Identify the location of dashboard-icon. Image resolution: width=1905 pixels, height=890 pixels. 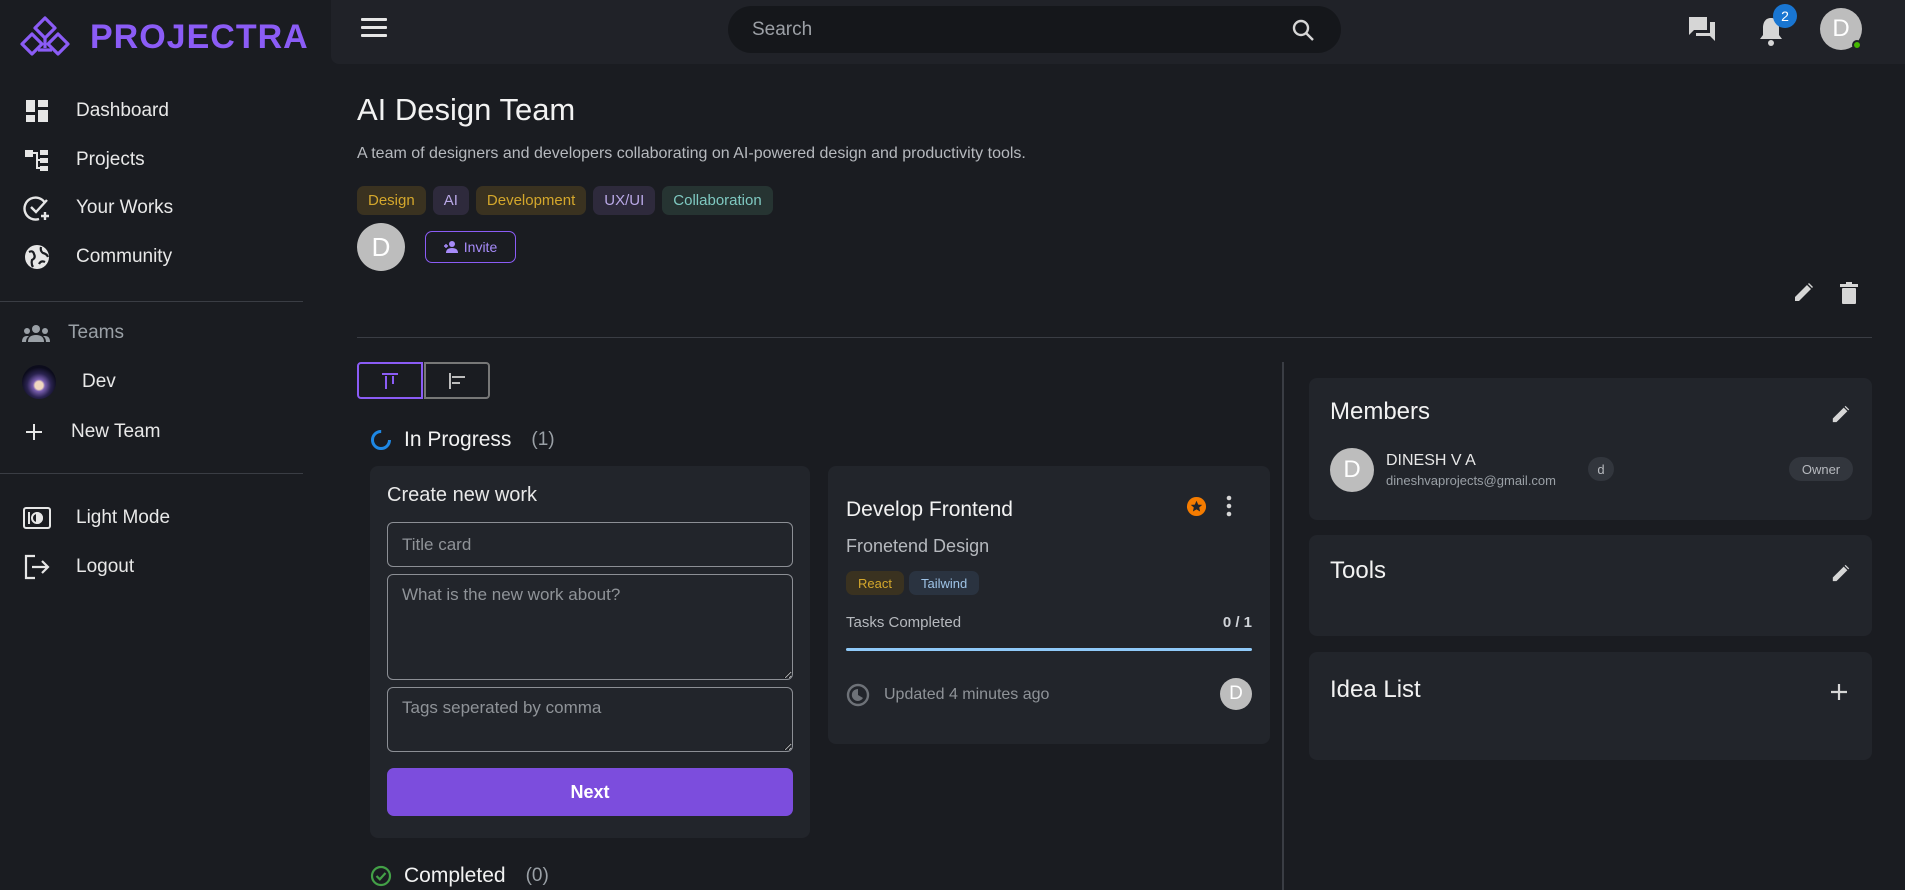
(37, 111).